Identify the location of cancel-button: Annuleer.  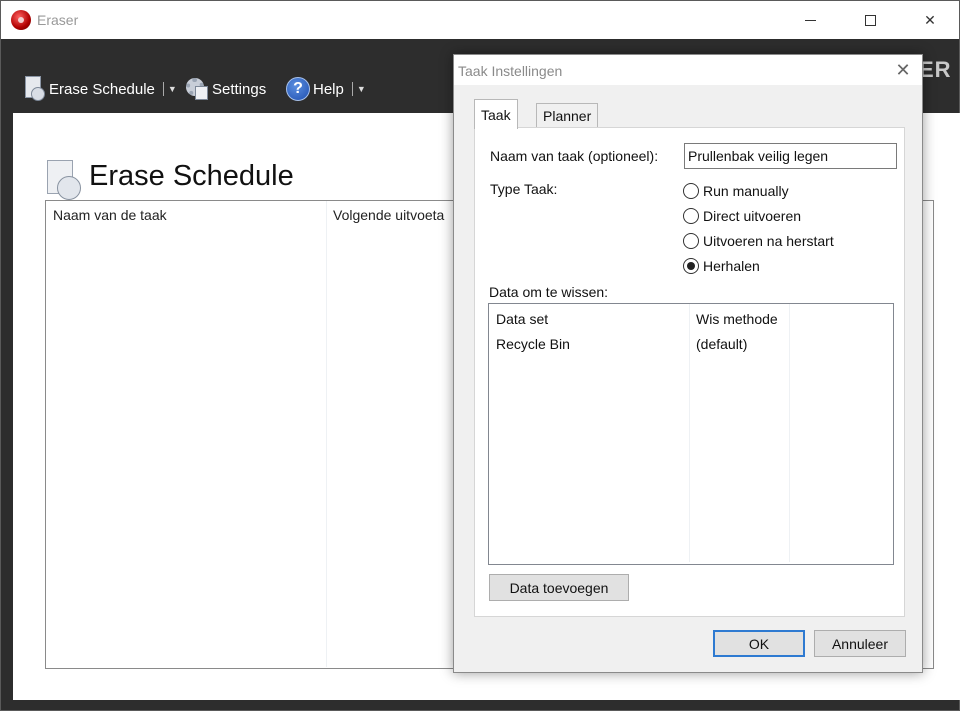
(860, 643).